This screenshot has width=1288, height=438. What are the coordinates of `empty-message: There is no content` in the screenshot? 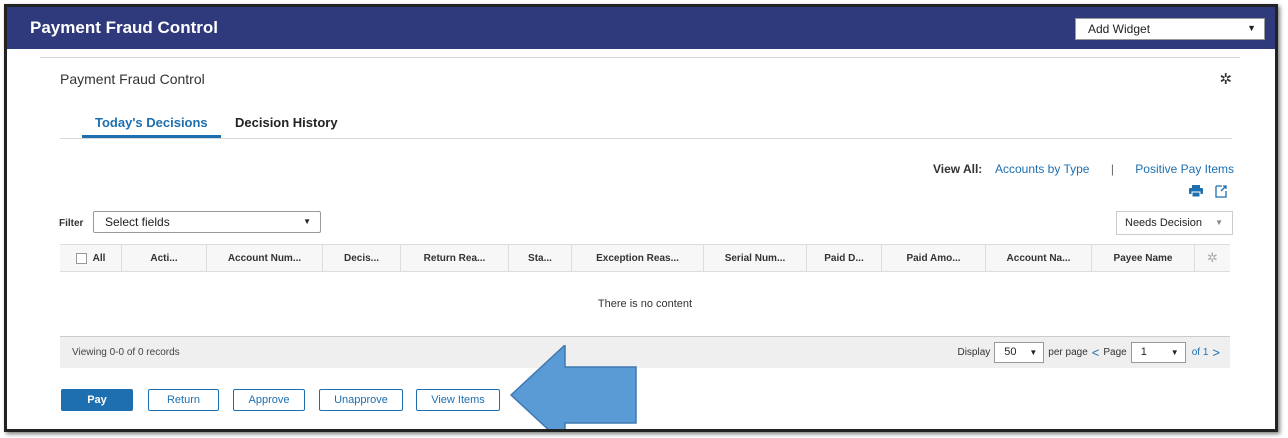 It's located at (645, 304).